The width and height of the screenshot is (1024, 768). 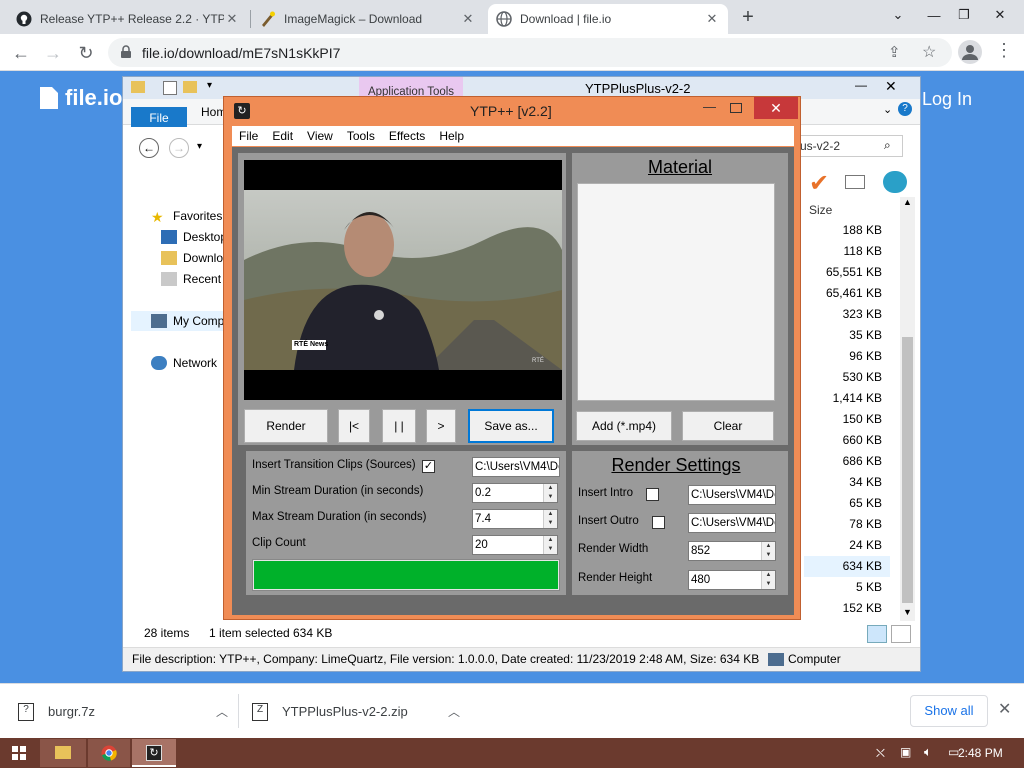 What do you see at coordinates (847, 314) in the screenshot?
I see `file-size-cell: 323 KB` at bounding box center [847, 314].